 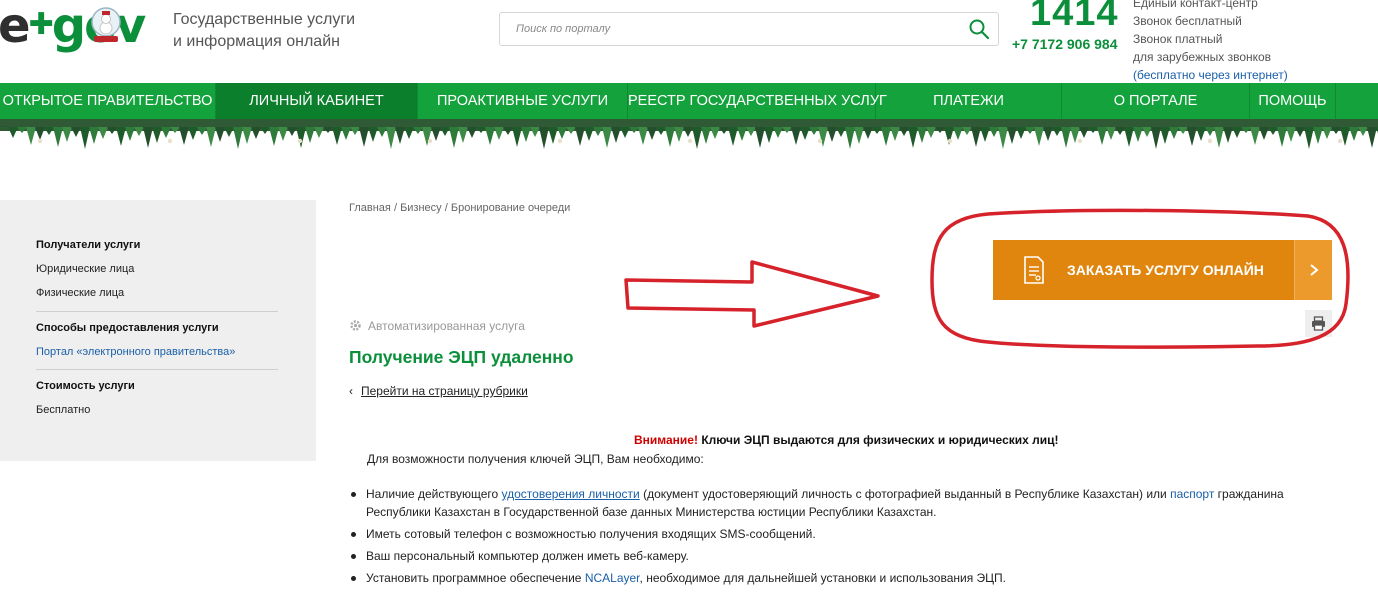 I want to click on nav-about-portal: О ПОРТАЛЕ, so click(x=1156, y=101).